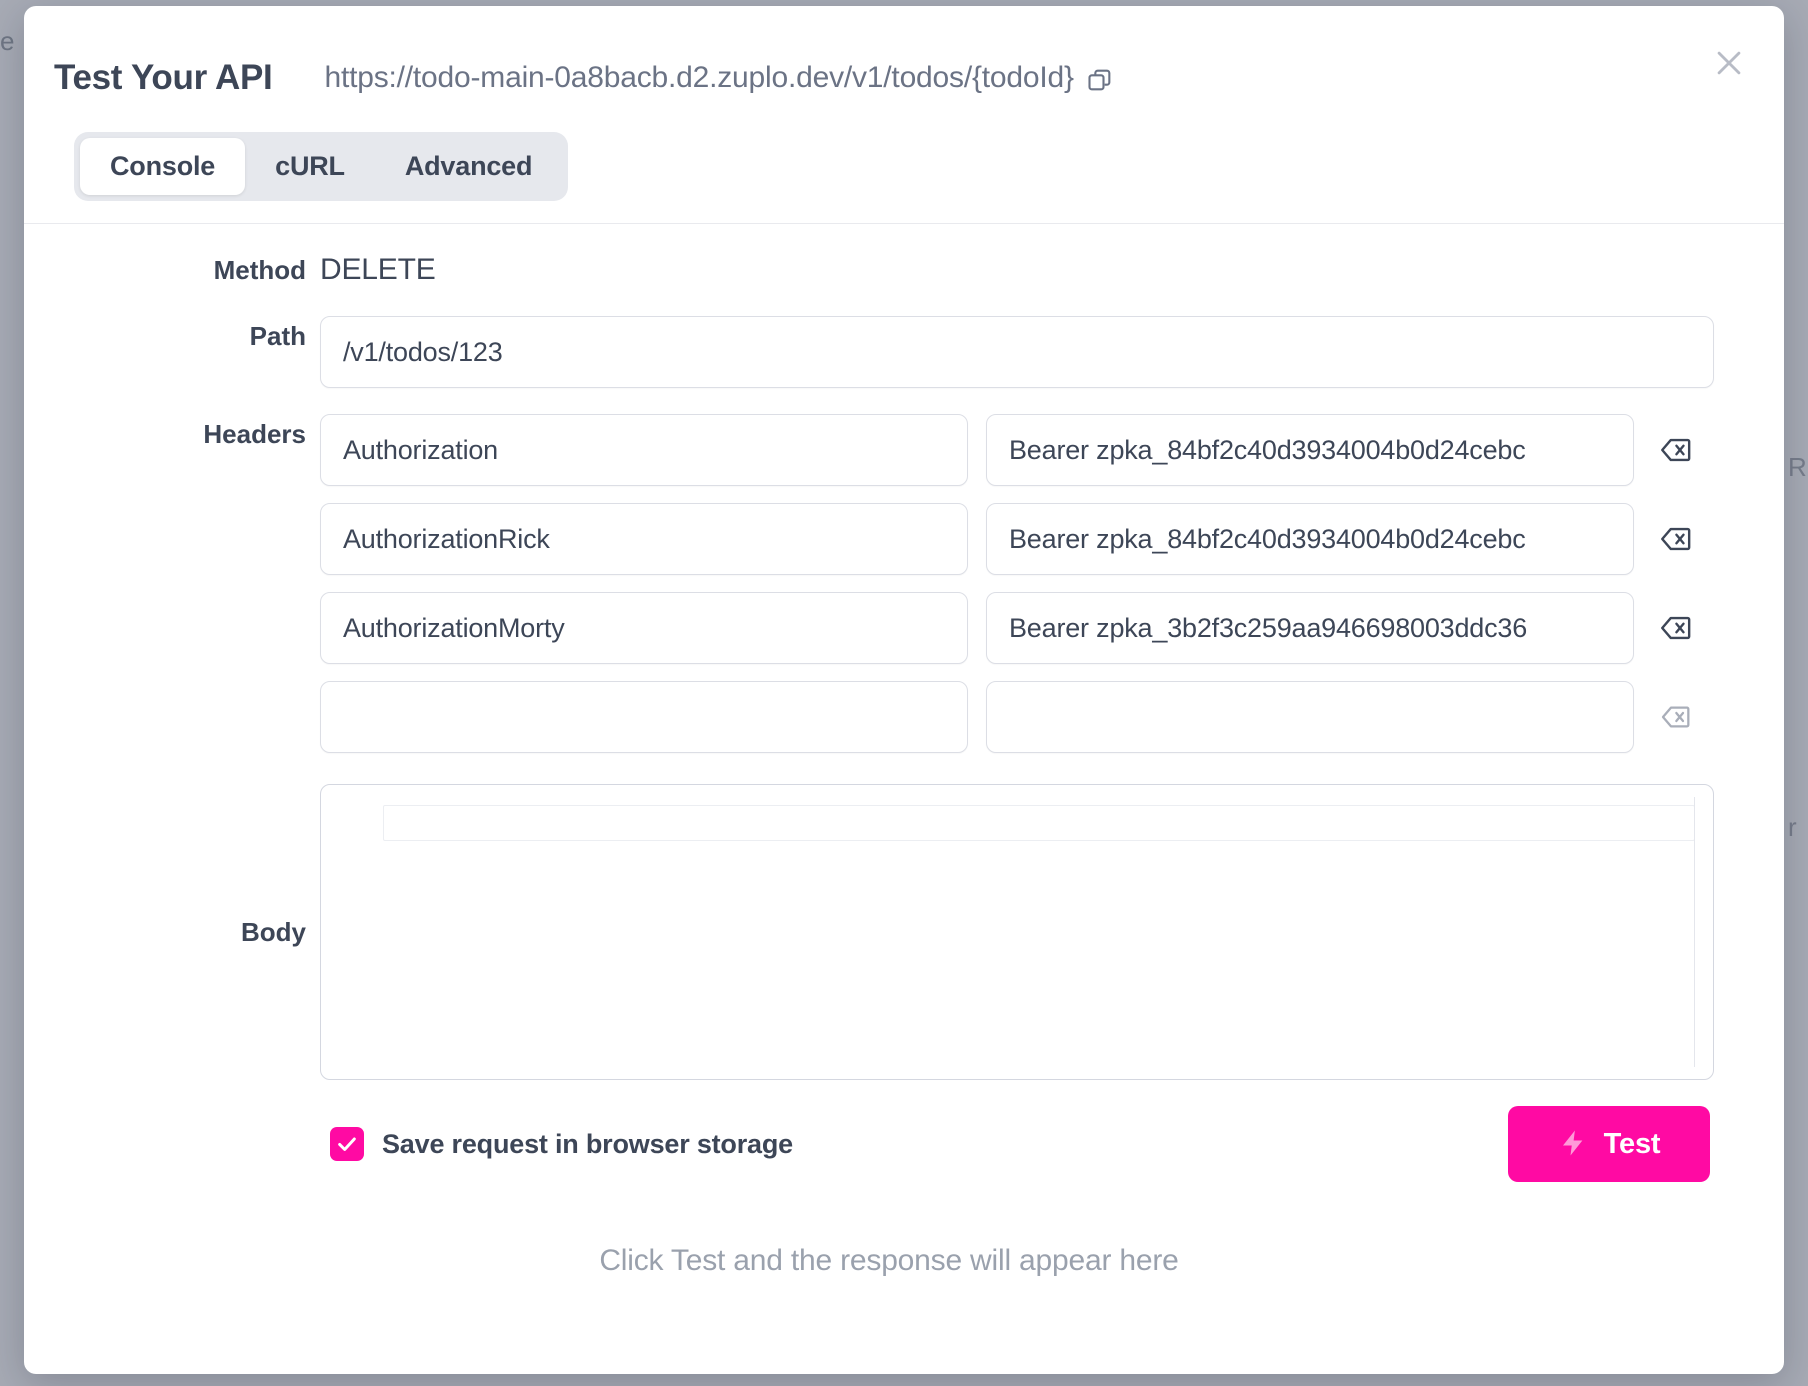 This screenshot has height=1386, width=1808. Describe the element at coordinates (644, 717) in the screenshot. I see `header-name-input` at that location.